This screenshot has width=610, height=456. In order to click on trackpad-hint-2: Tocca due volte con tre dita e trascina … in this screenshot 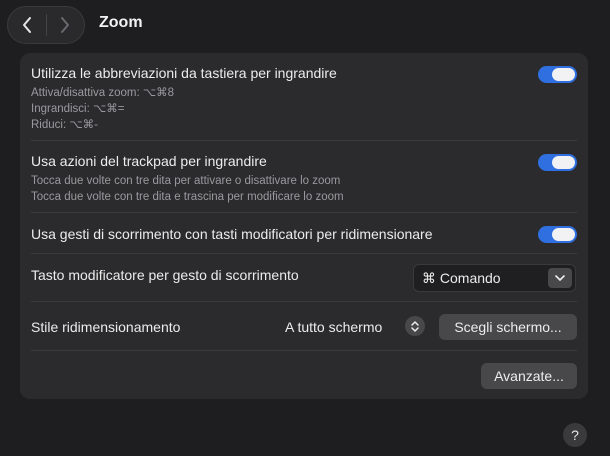, I will do `click(187, 197)`.